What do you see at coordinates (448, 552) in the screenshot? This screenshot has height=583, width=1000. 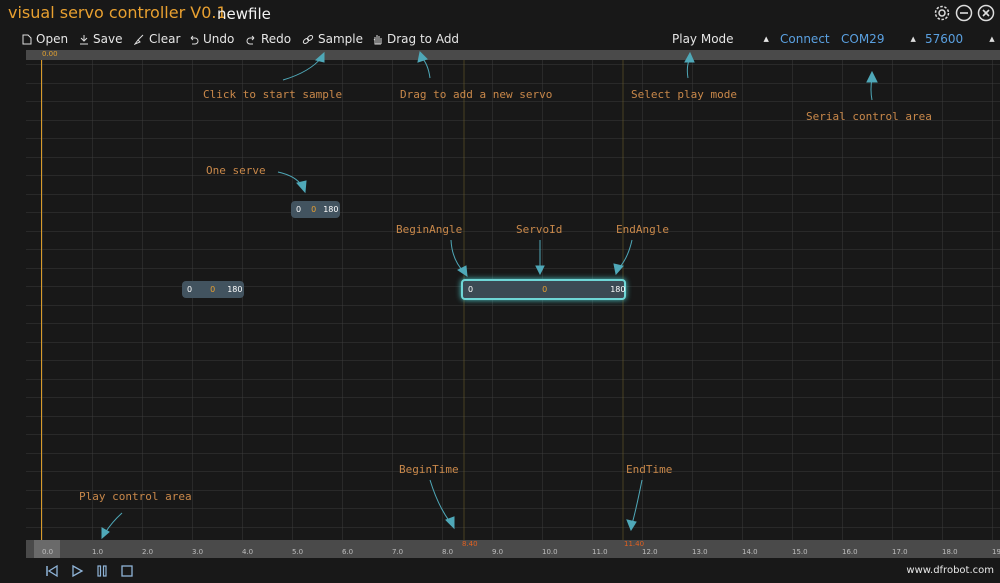 I see `timeline-tick-label: 8.0` at bounding box center [448, 552].